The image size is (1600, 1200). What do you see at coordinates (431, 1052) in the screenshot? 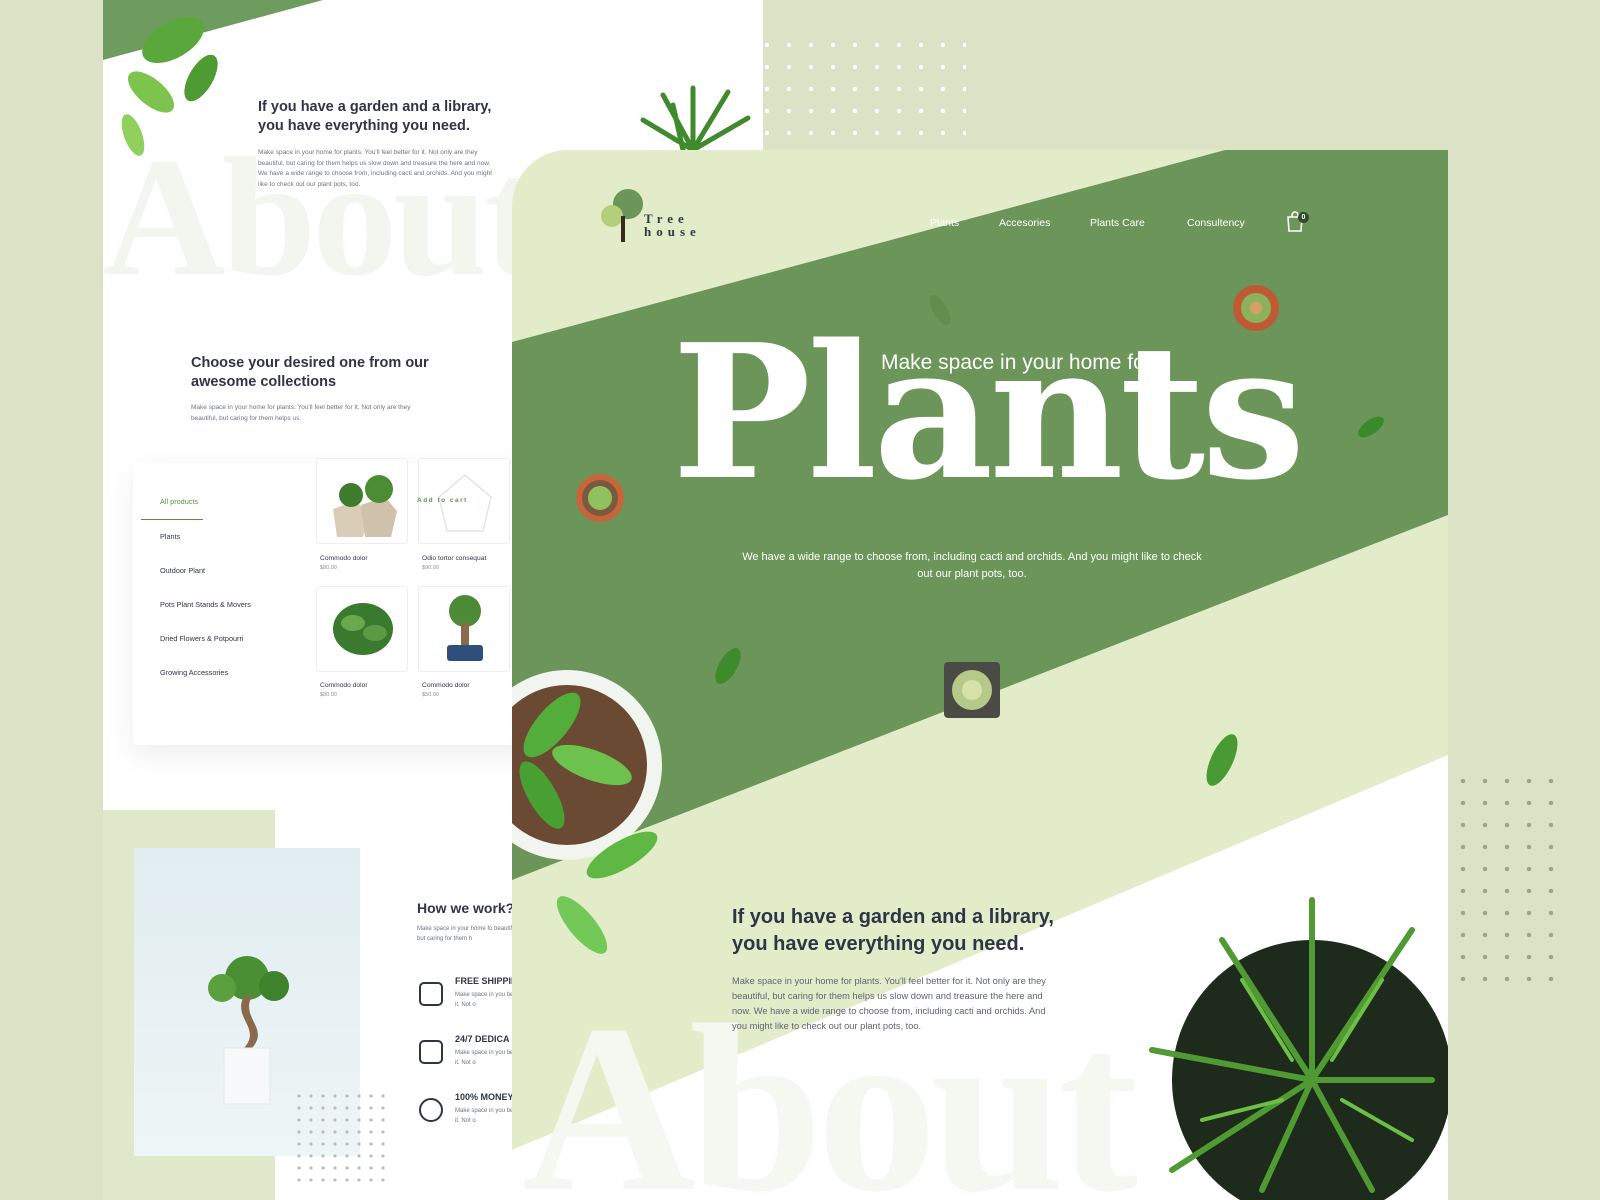
I see `support-icon` at bounding box center [431, 1052].